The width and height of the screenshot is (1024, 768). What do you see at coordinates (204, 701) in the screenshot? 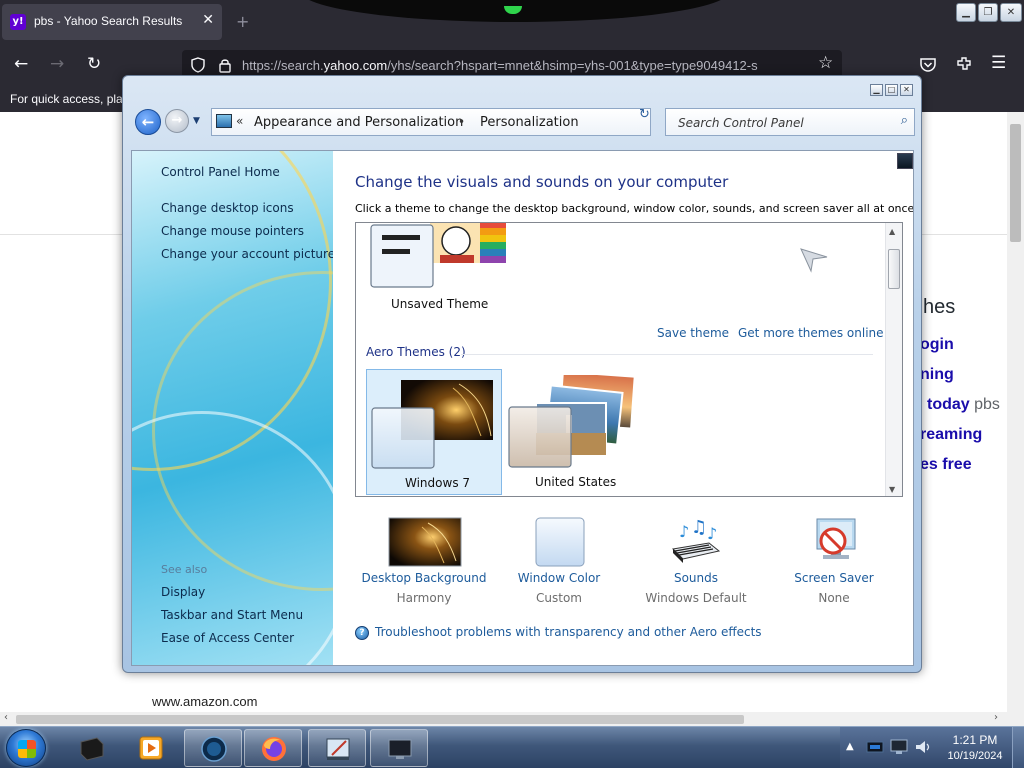
I see `amazon-link: www.amazon.com` at bounding box center [204, 701].